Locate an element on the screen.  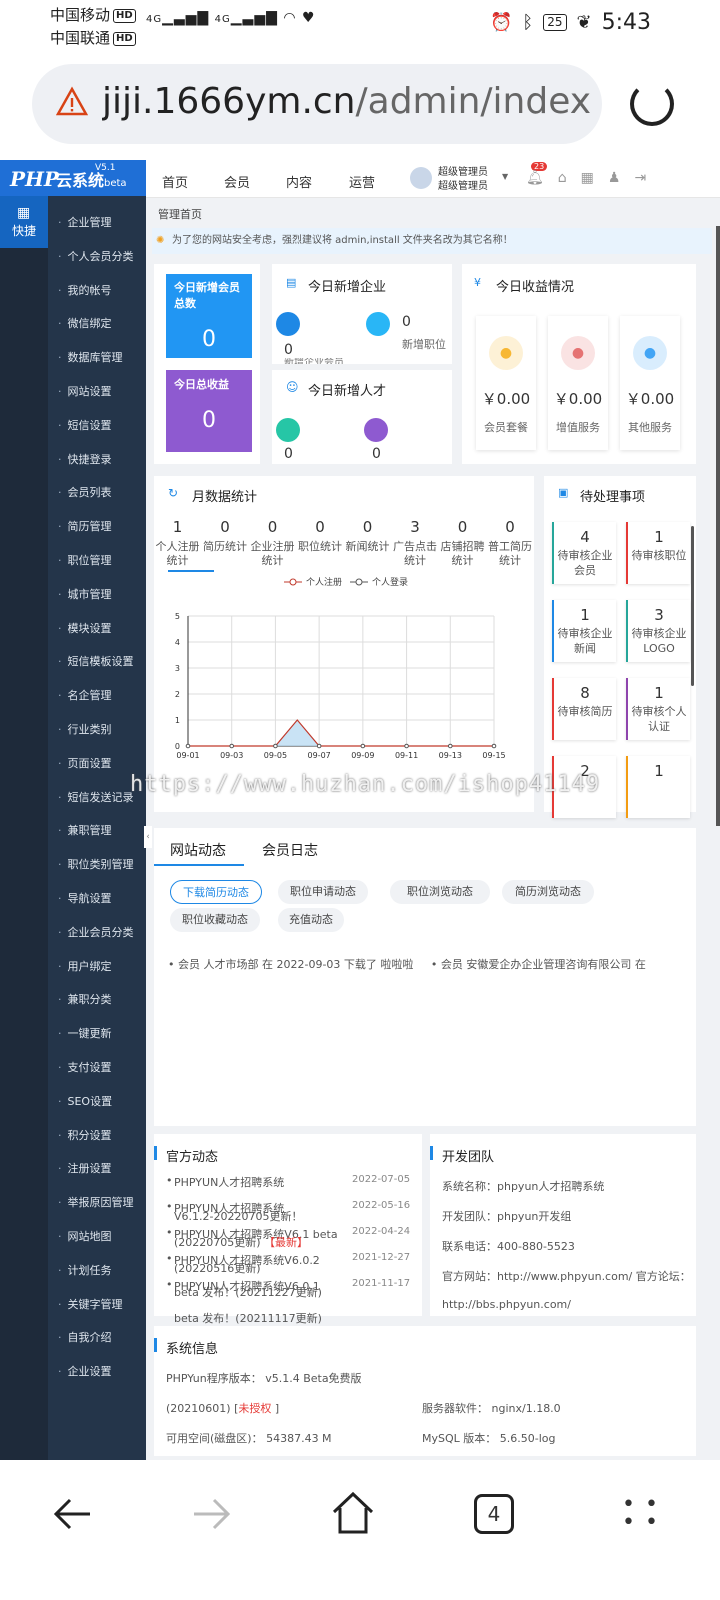
month-stat: 0 新闻统计 is located at coordinates (367, 543).